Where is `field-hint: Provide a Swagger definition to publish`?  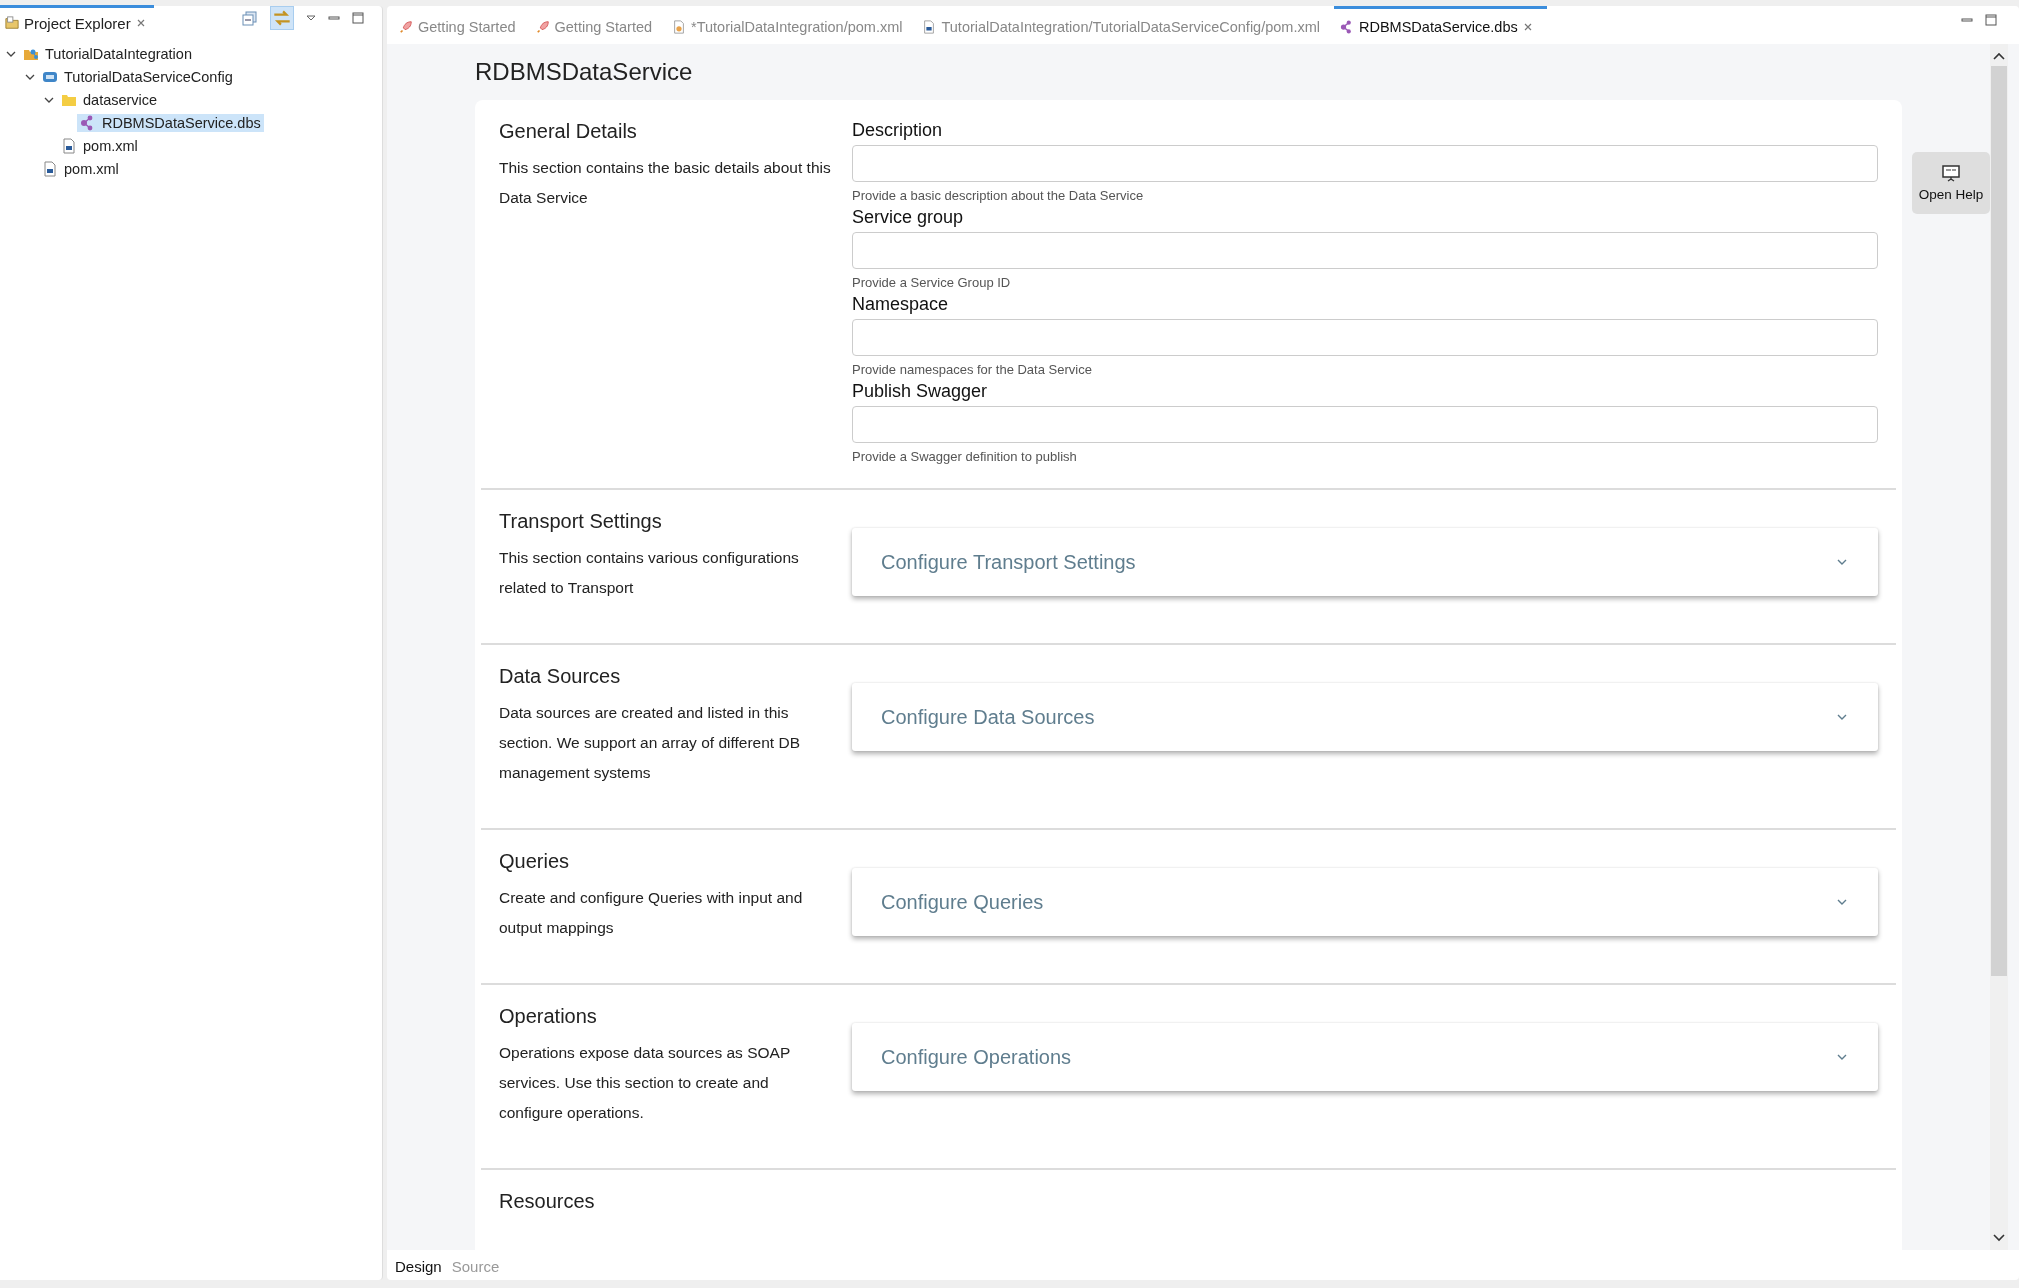
field-hint: Provide a Swagger definition to publish is located at coordinates (965, 456).